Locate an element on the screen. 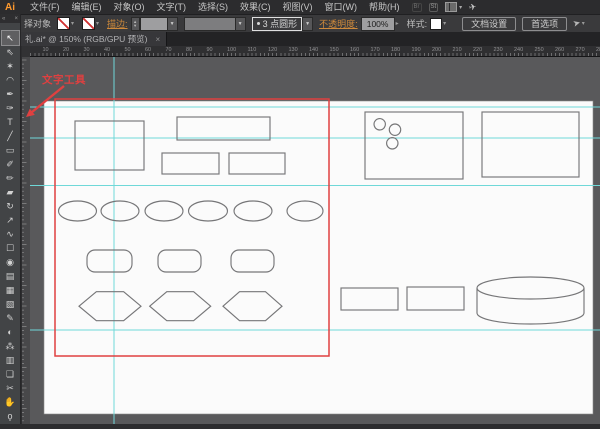 The height and width of the screenshot is (429, 600). zoom-tool: ϙ is located at coordinates (10, 416).